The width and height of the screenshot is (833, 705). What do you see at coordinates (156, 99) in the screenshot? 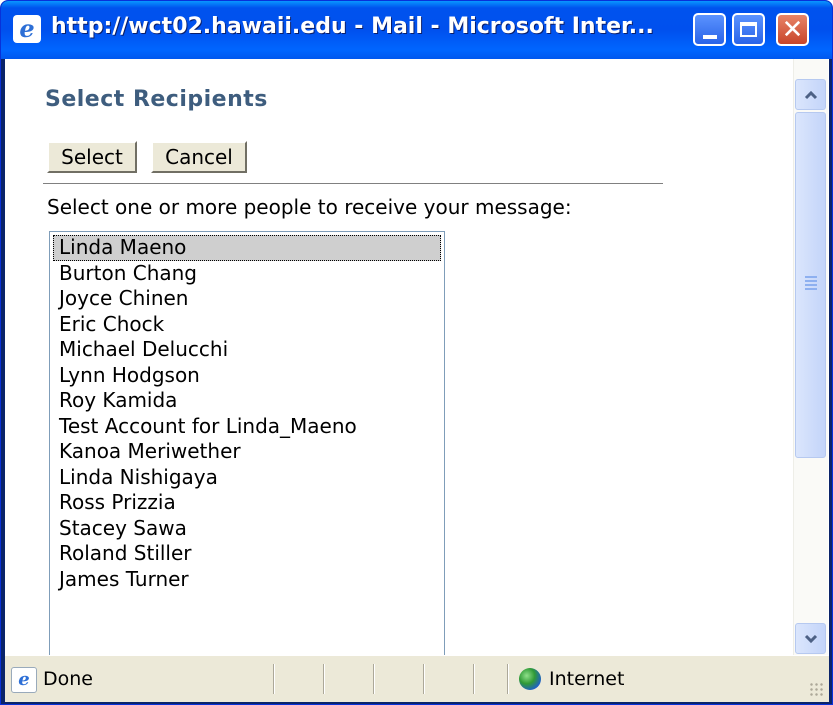
I see `page-title: Select Recipients` at bounding box center [156, 99].